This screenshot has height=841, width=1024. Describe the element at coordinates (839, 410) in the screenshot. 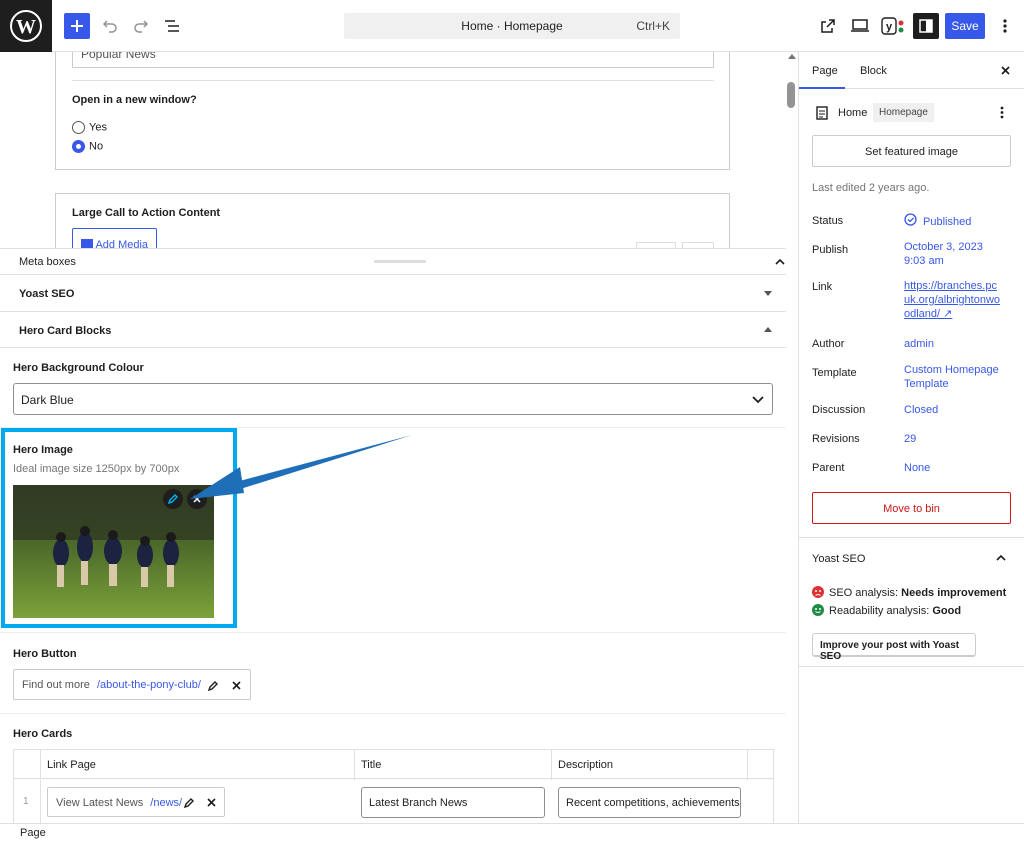

I see `discussion-label: Discussion` at that location.